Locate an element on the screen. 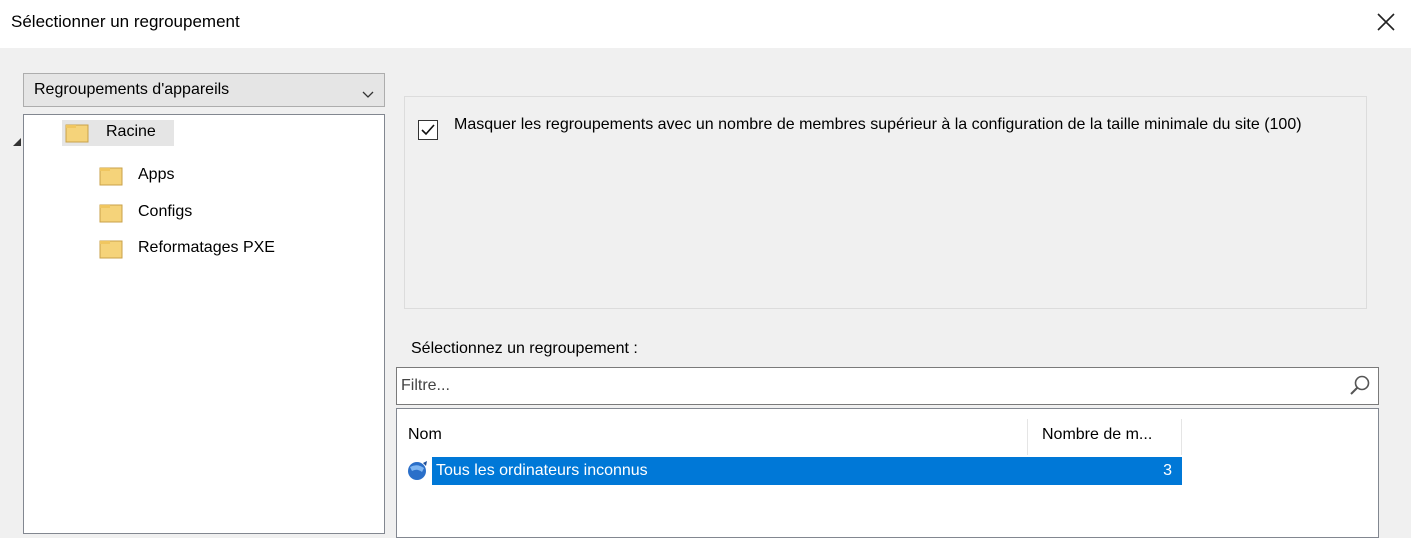  tree-item-configs: Configs is located at coordinates (168, 213).